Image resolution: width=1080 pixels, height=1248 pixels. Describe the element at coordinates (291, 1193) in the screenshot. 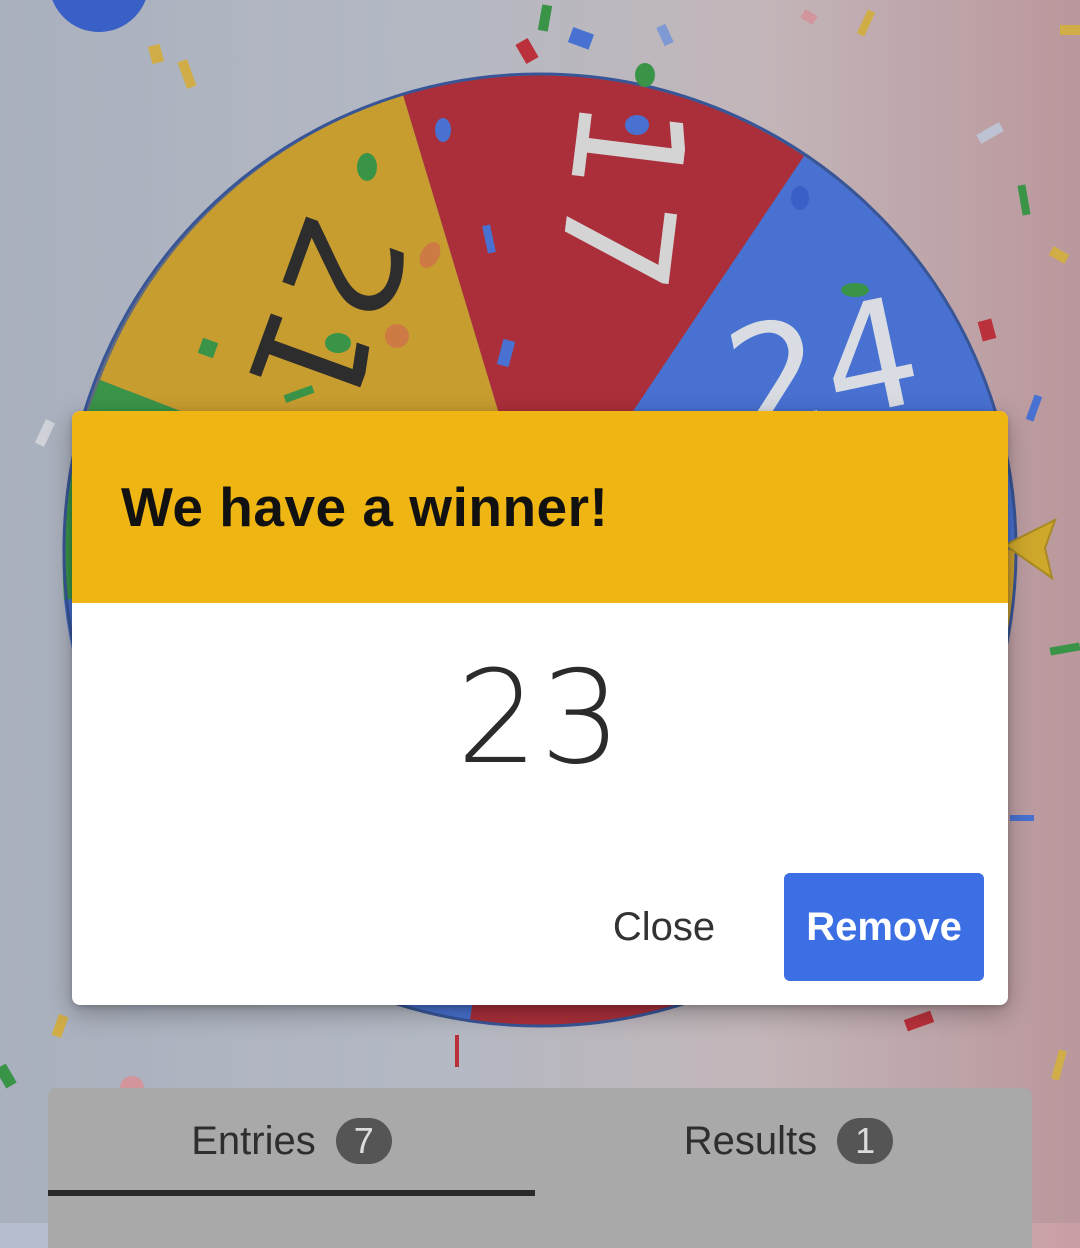

I see `active-tab-indicator` at that location.